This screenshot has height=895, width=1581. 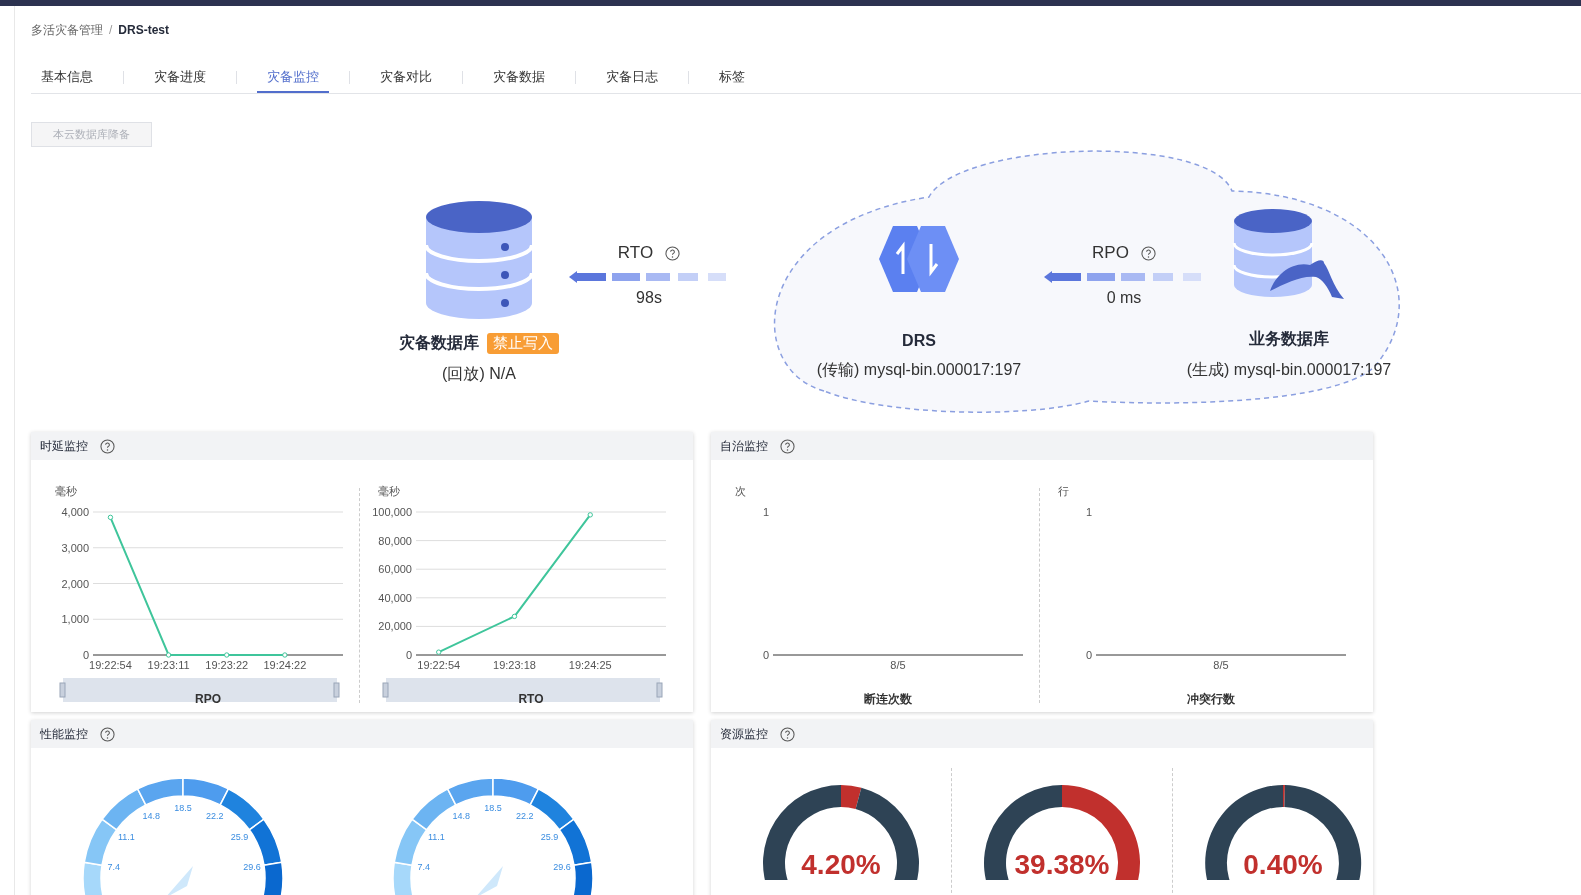 I want to click on usage-value: 4.20%, so click(x=841, y=864).